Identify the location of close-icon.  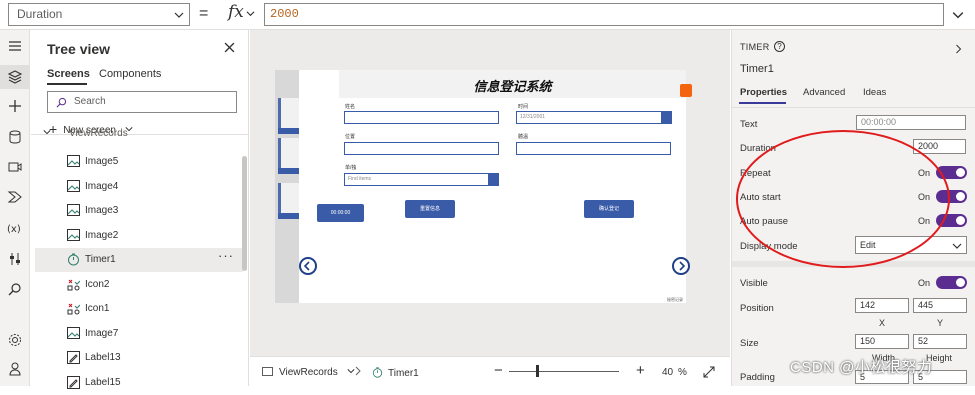
(229, 47).